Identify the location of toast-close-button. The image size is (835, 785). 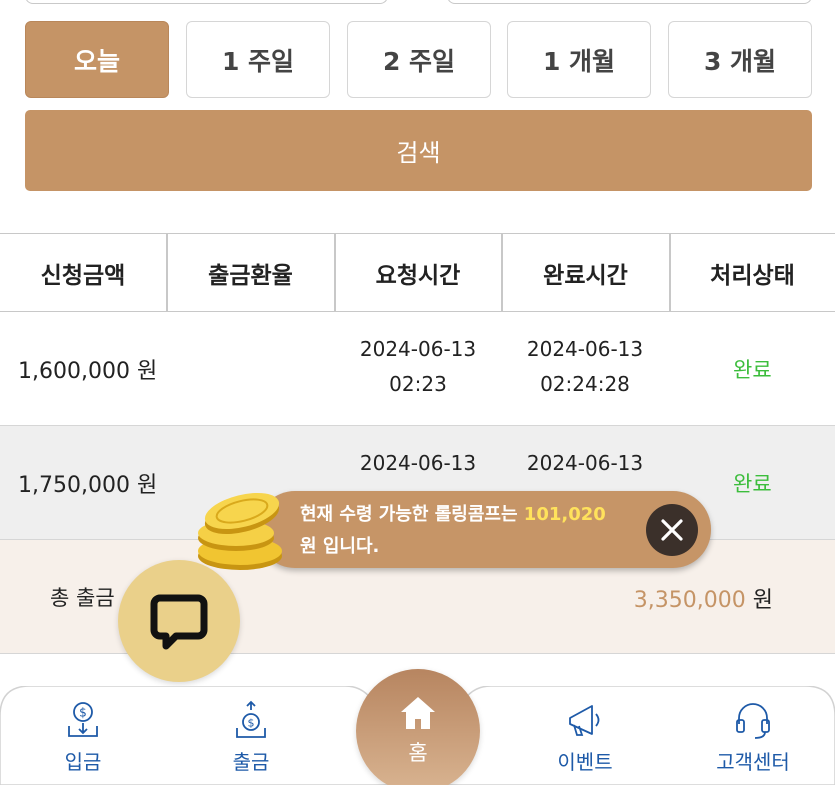
(672, 530).